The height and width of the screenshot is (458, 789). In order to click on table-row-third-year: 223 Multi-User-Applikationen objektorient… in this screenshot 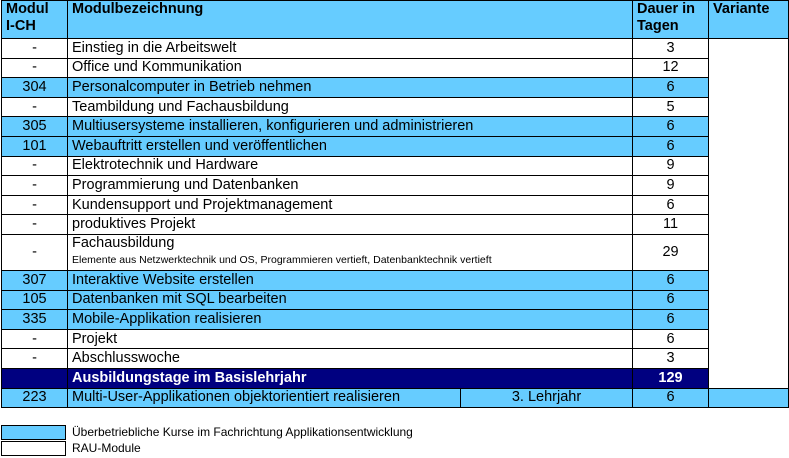, I will do `click(395, 398)`.